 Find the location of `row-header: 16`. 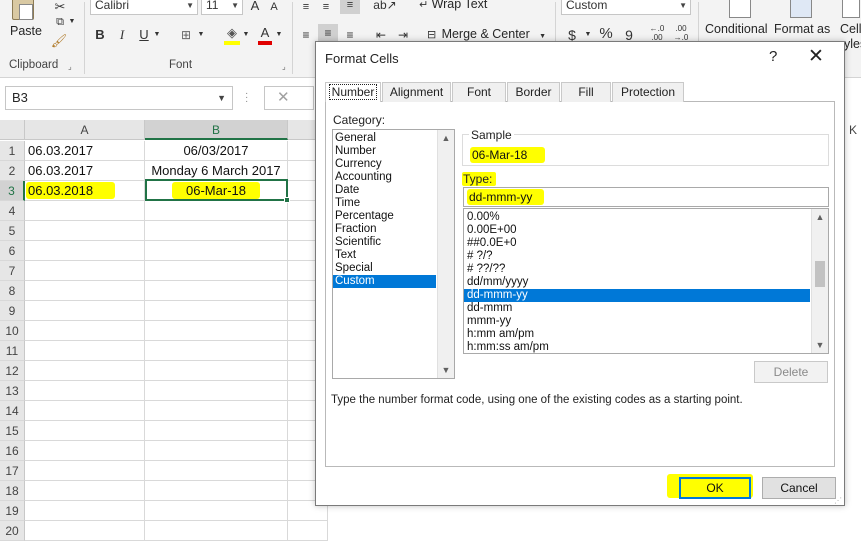

row-header: 16 is located at coordinates (12, 451).